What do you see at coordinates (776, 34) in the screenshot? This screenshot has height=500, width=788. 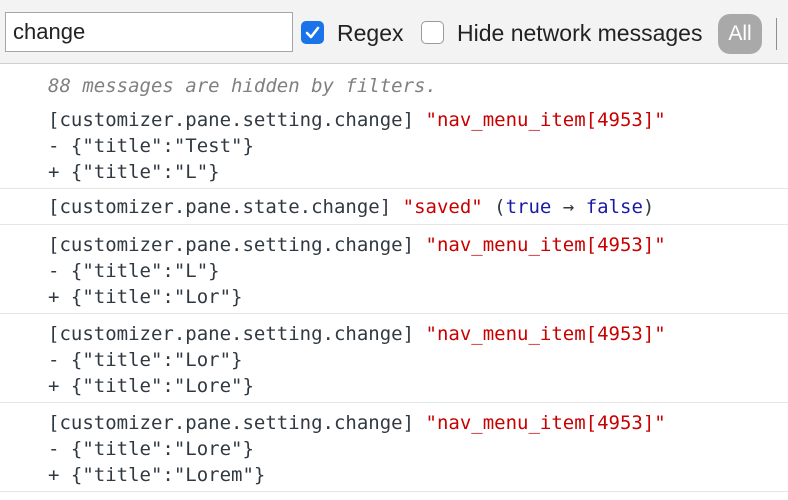 I see `toolbar-divider` at bounding box center [776, 34].